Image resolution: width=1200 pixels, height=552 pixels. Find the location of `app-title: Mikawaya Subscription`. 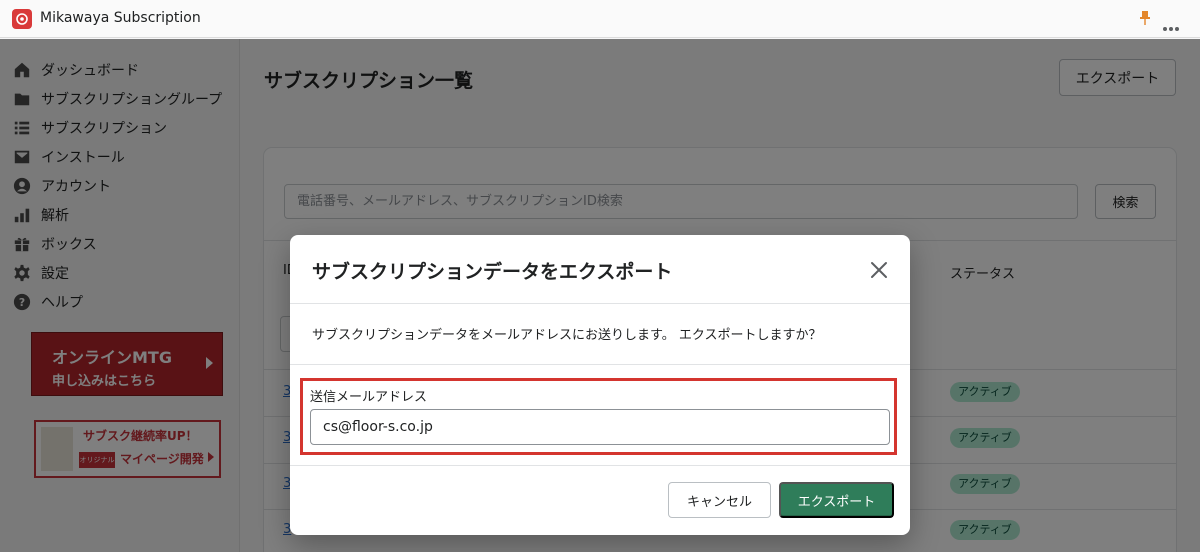

app-title: Mikawaya Subscription is located at coordinates (120, 18).